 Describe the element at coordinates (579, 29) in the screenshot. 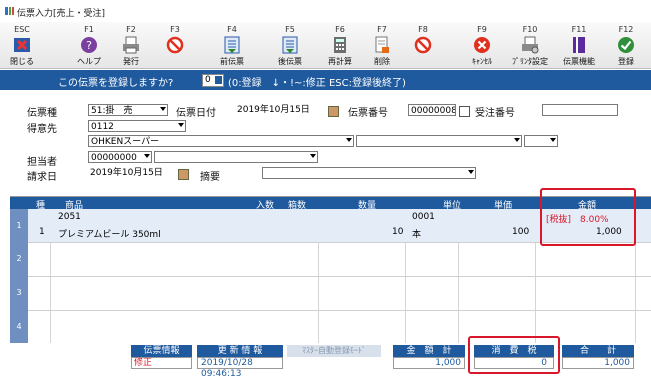

I see `key-label: F11` at that location.